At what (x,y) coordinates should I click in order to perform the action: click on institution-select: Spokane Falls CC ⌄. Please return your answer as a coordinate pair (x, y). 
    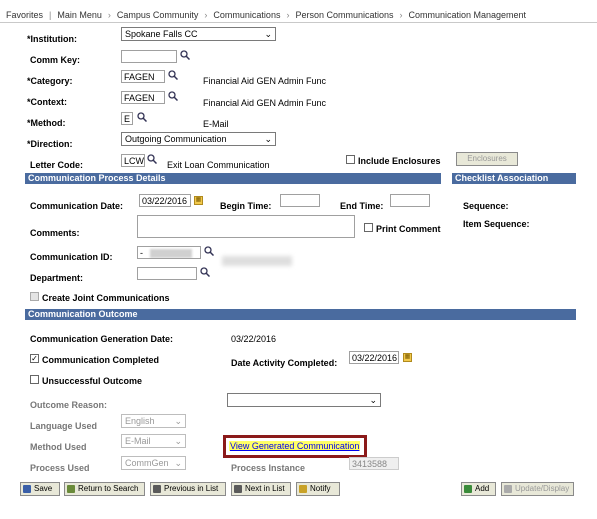
    Looking at the image, I should click on (198, 34).